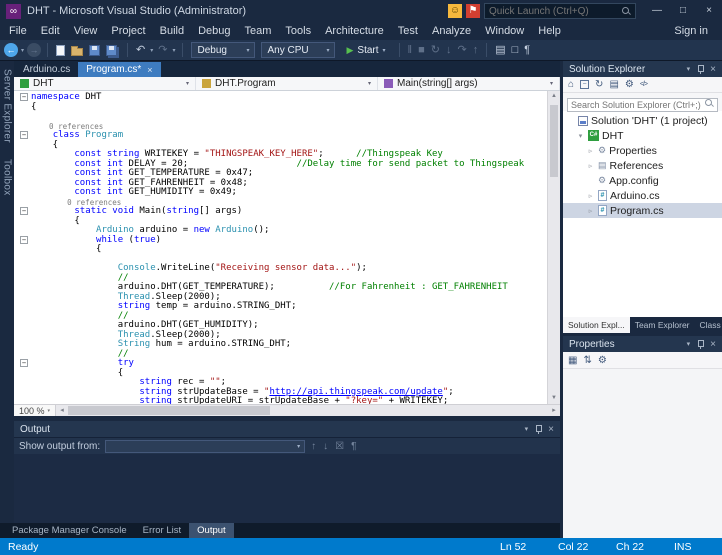  I want to click on alphabetical-icon: ⇅, so click(587, 360).